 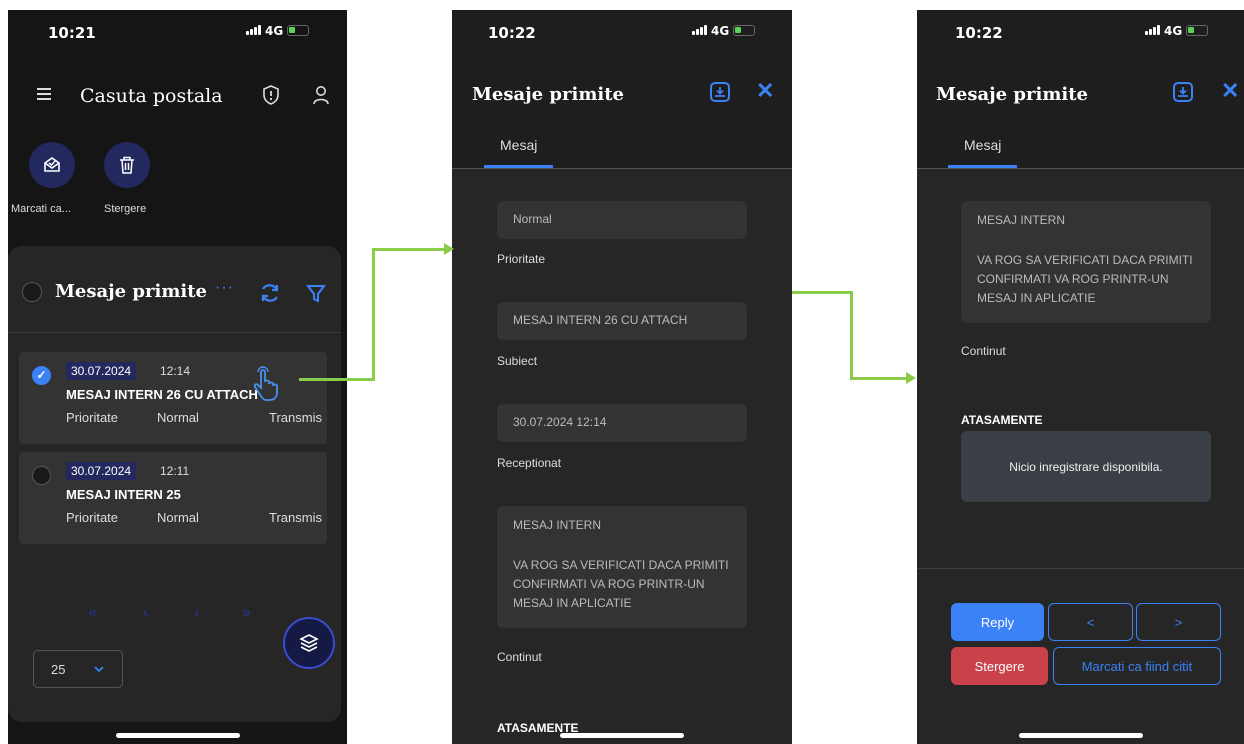 I want to click on layers-fab, so click(x=309, y=643).